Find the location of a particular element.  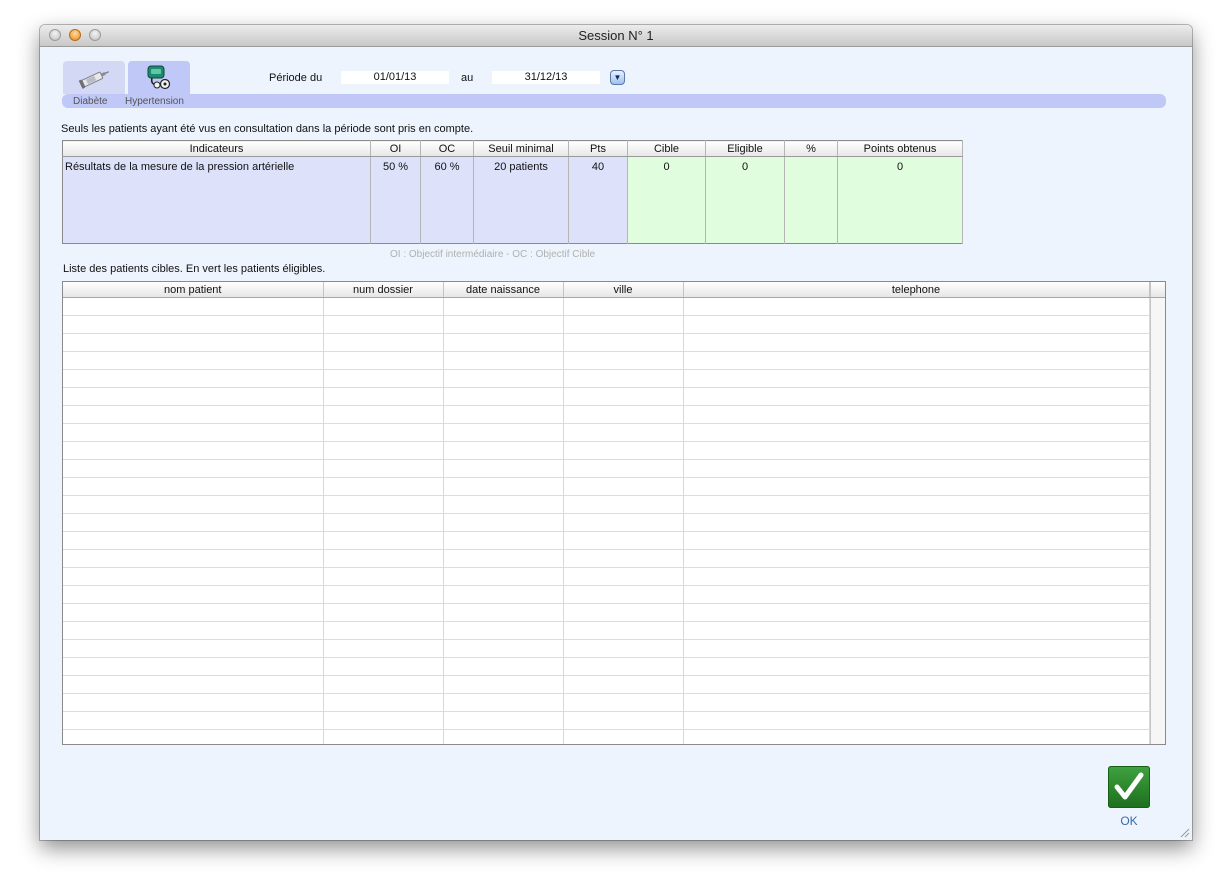

tab-diabete is located at coordinates (94, 77).